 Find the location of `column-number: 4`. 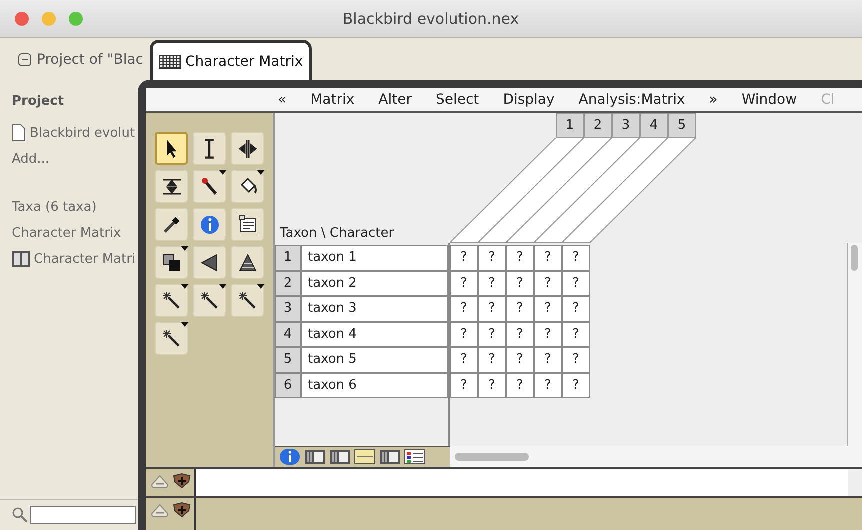

column-number: 4 is located at coordinates (654, 125).